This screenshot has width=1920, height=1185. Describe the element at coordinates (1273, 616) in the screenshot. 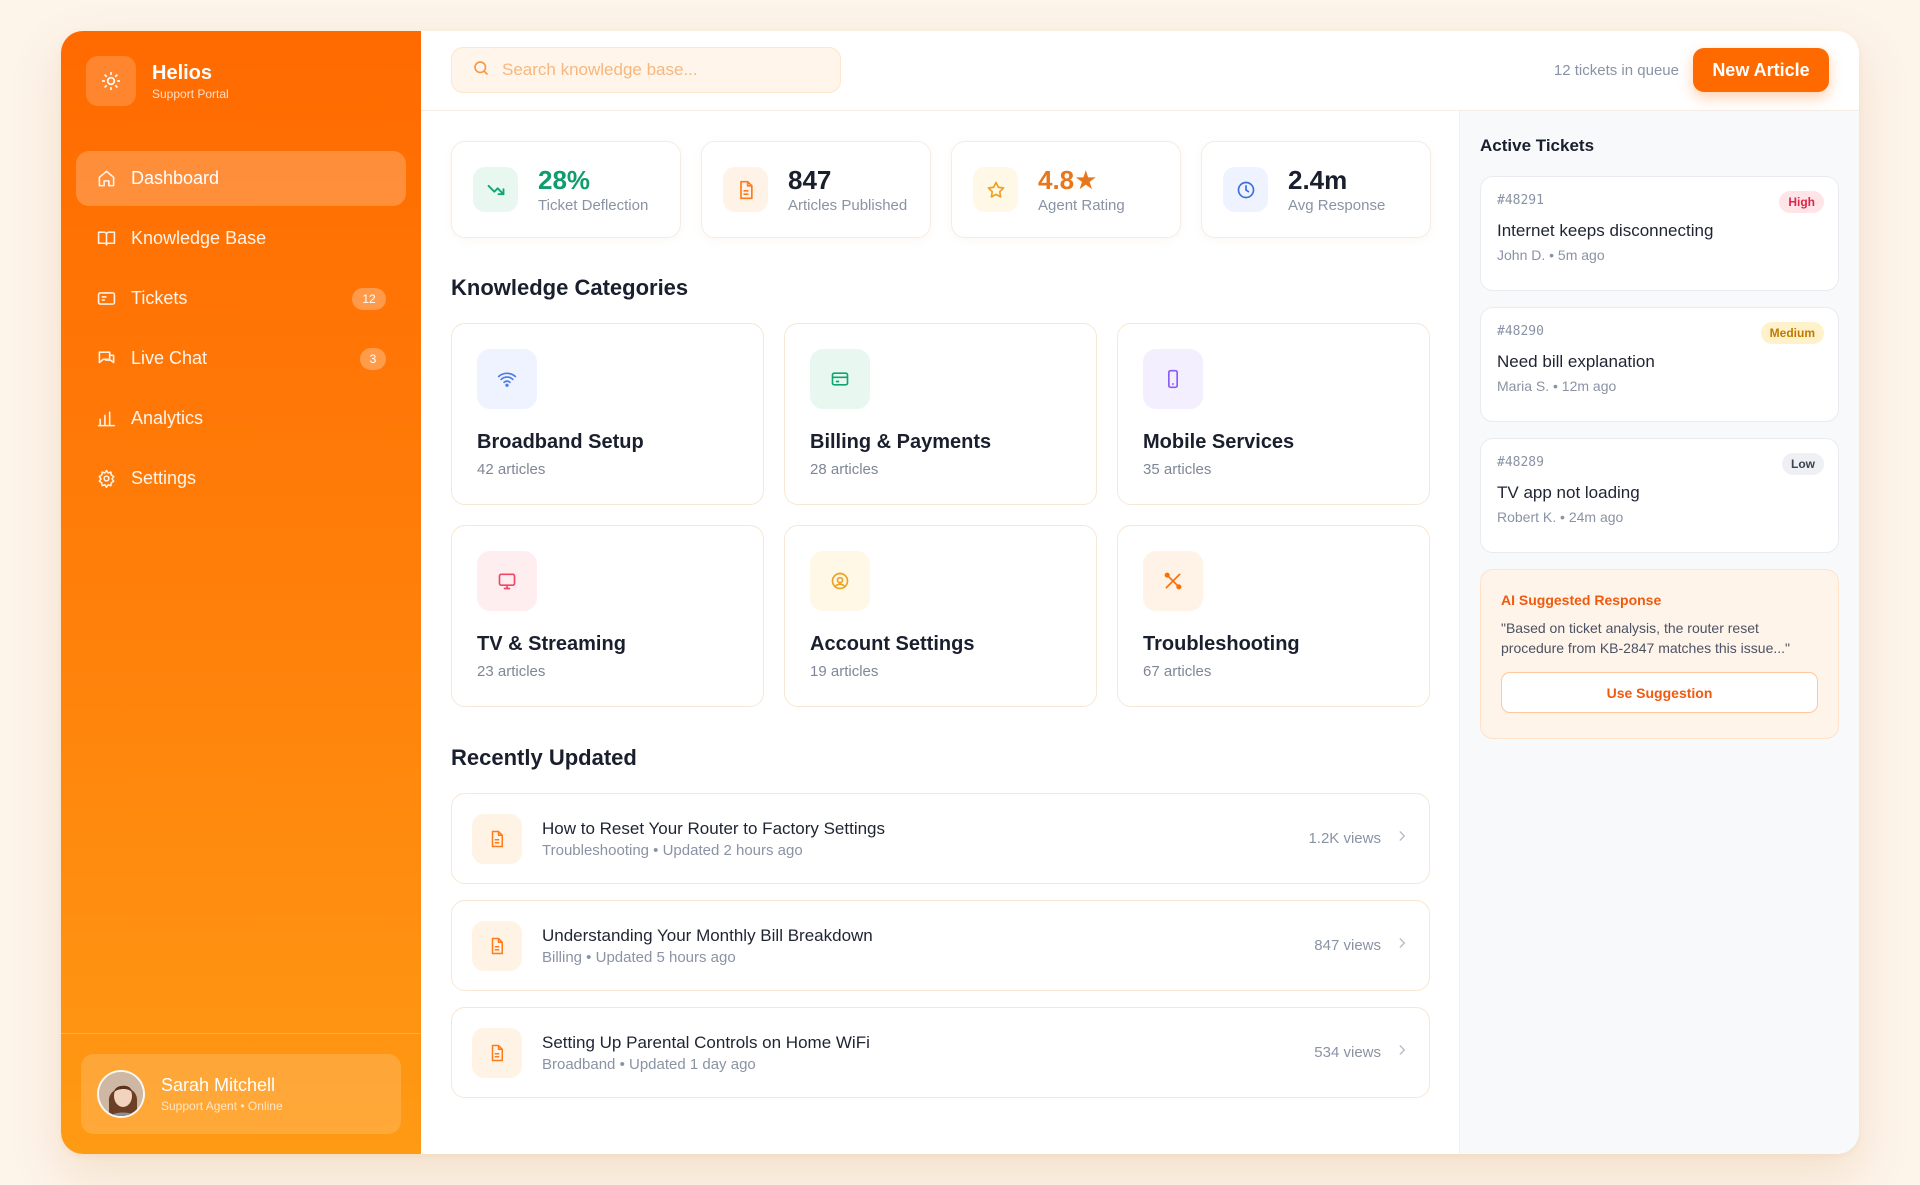

I see `category-card-troubleshooting: Troubleshooting 67 articles` at that location.